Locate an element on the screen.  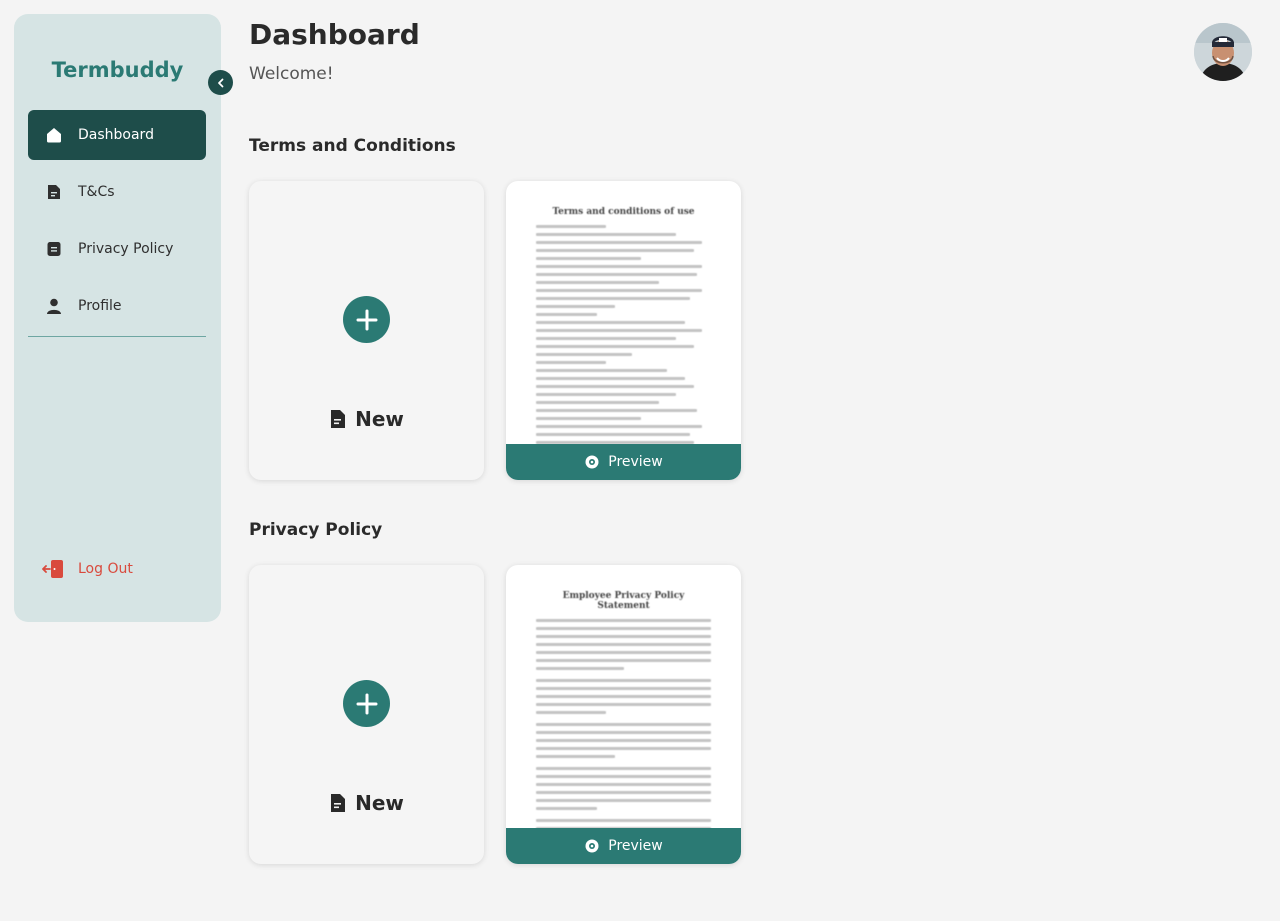
sidebar-item-label: Profile is located at coordinates (100, 306).